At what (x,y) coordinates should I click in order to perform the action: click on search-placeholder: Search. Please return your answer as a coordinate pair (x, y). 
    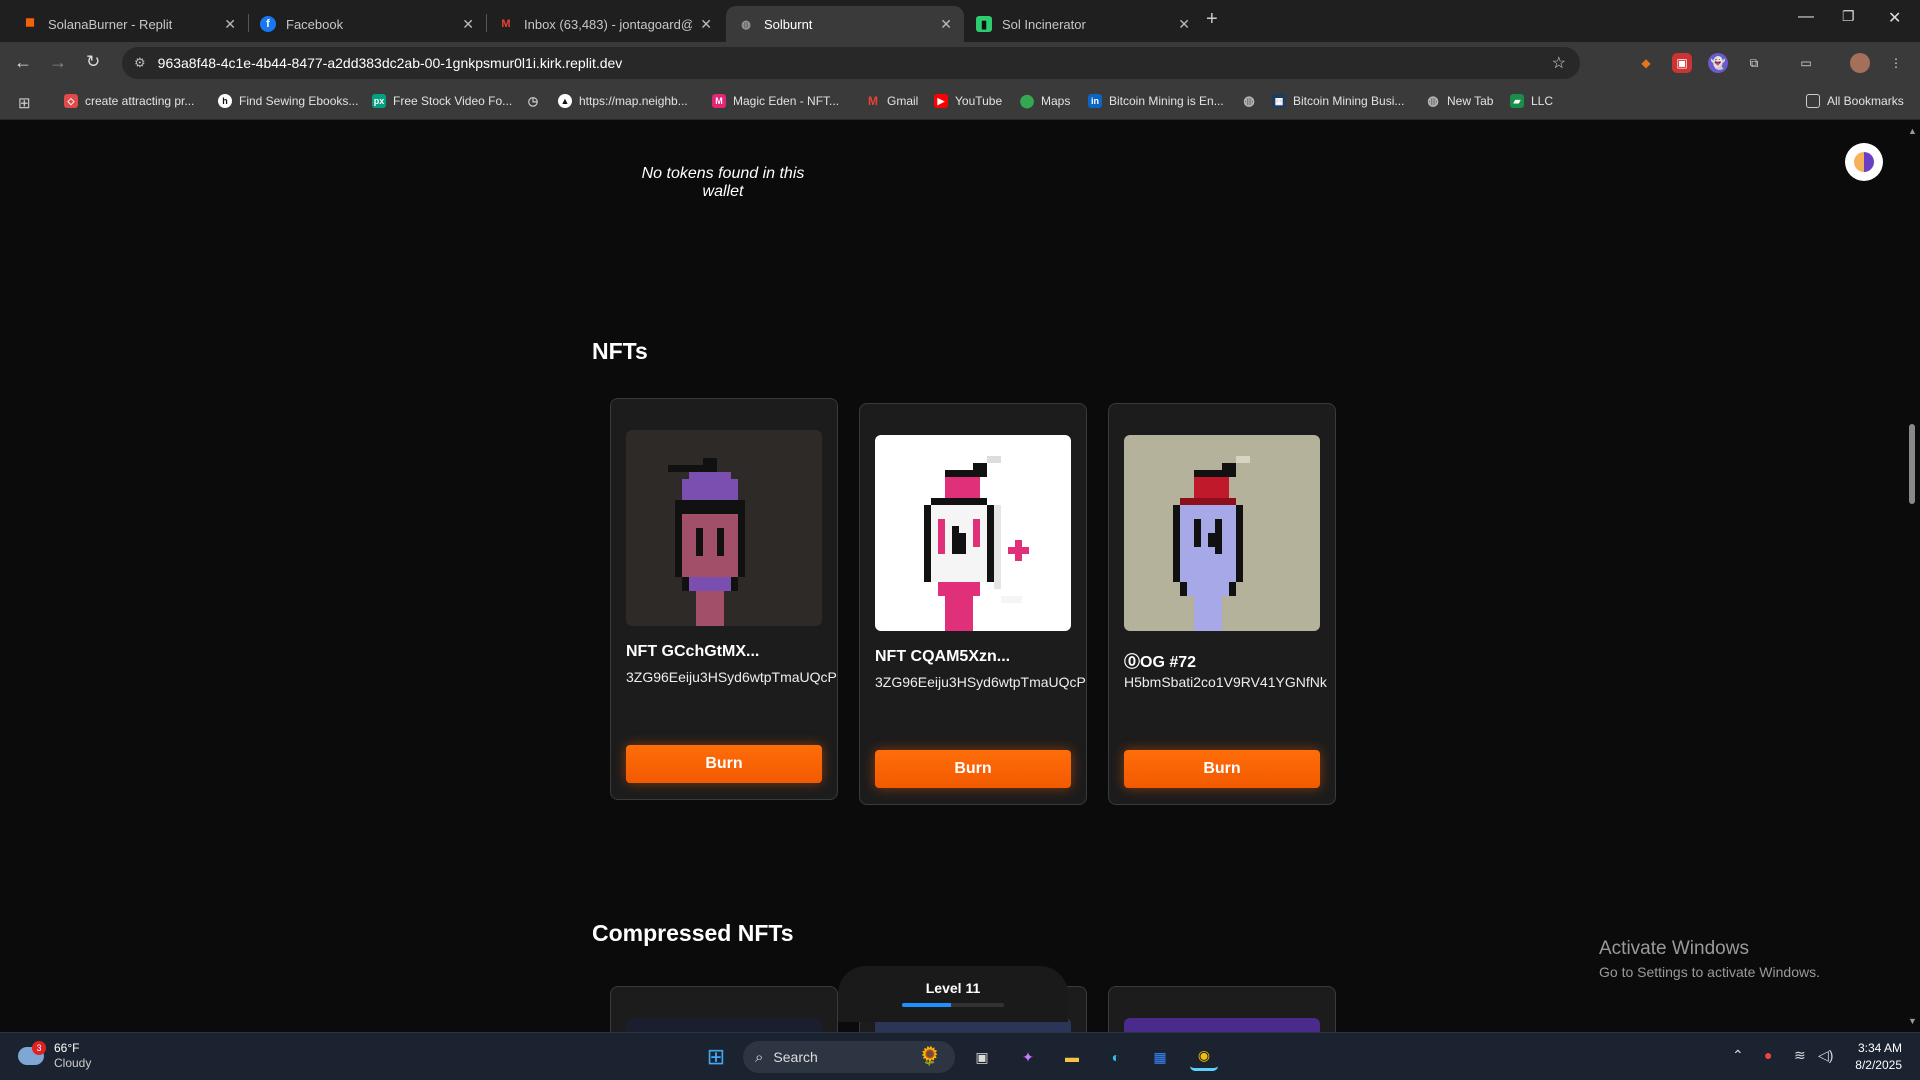
    Looking at the image, I should click on (795, 1057).